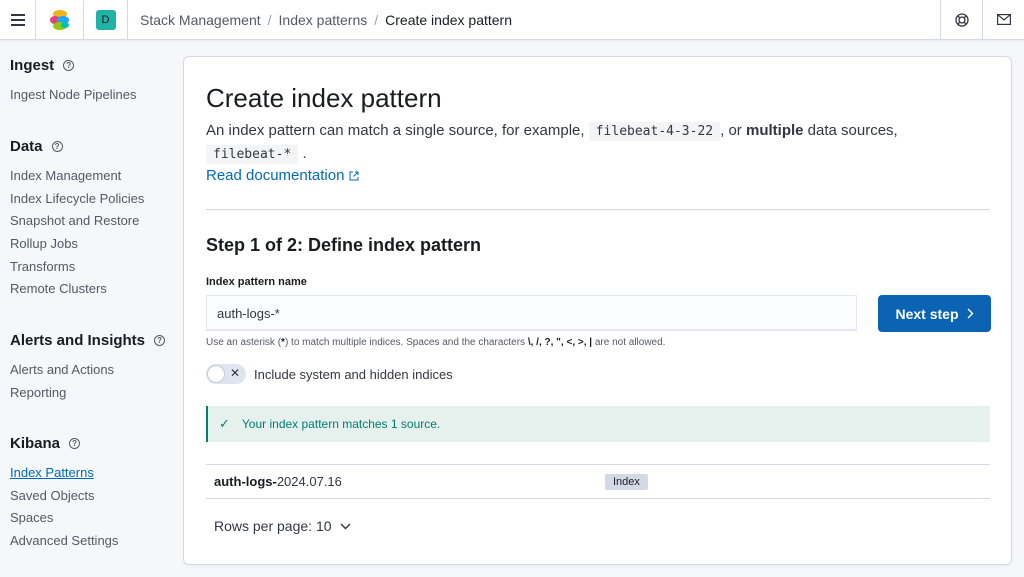  Describe the element at coordinates (224, 423) in the screenshot. I see `check-icon: ✓` at that location.